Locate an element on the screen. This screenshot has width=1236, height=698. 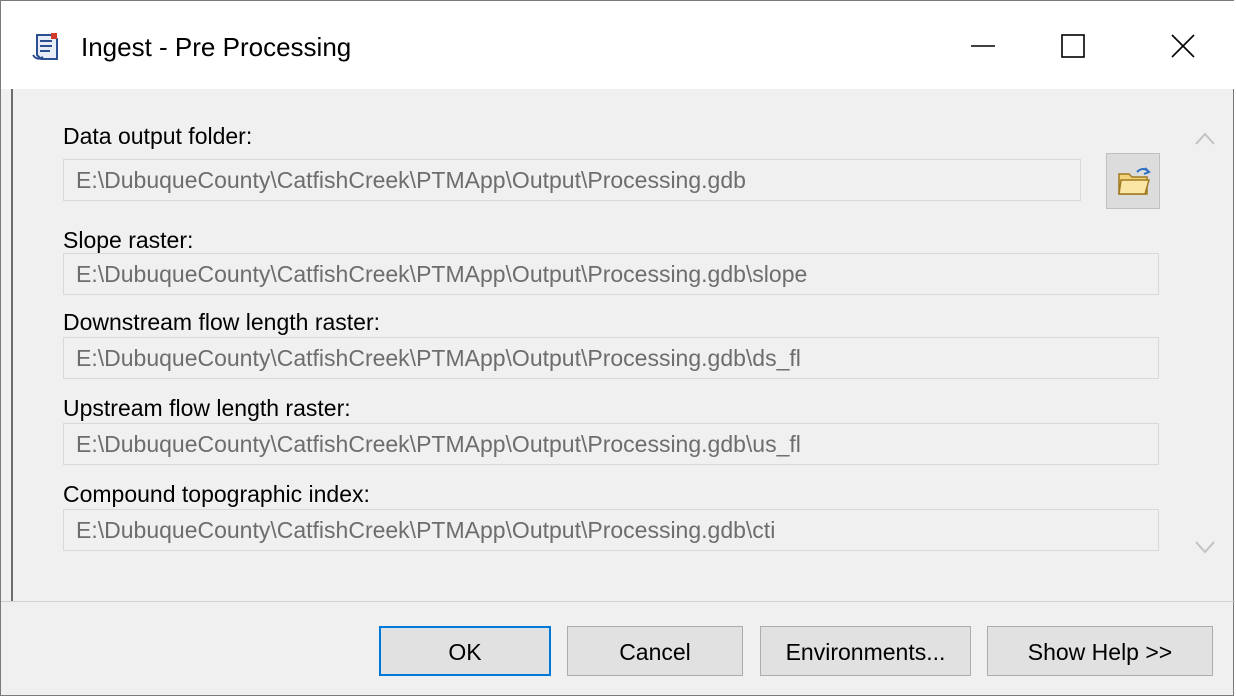
browse-folder-button is located at coordinates (1133, 181).